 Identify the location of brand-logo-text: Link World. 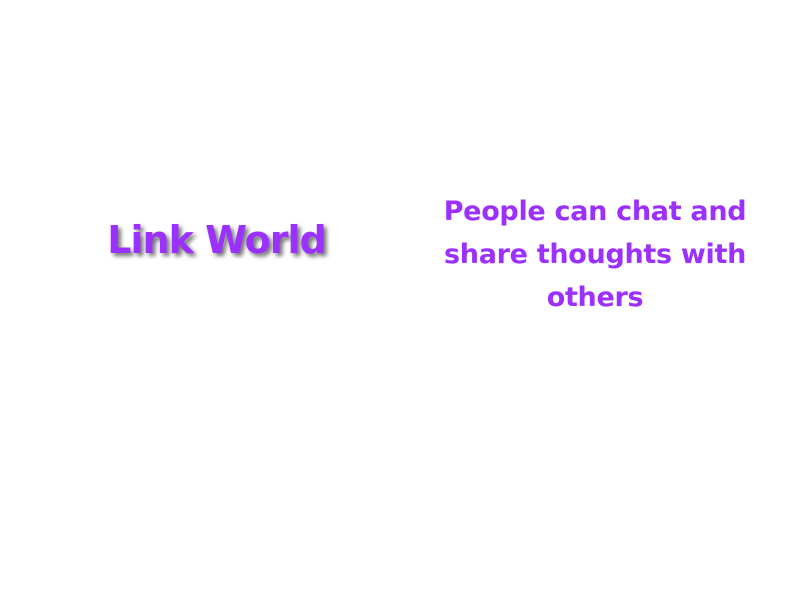
(216, 240).